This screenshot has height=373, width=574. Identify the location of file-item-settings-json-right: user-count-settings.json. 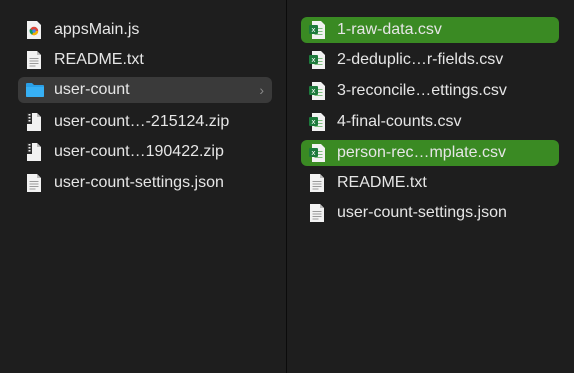
(430, 213).